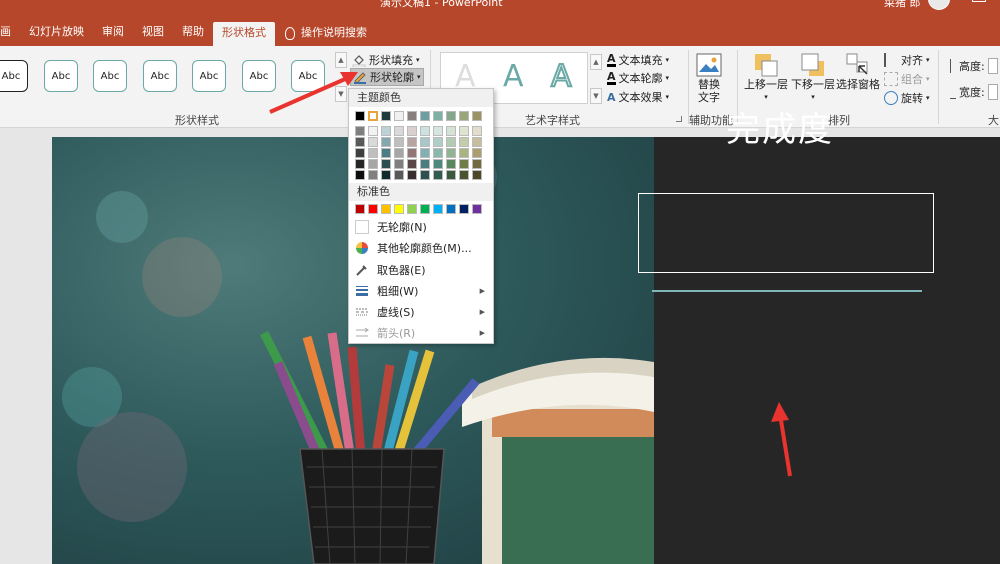  Describe the element at coordinates (907, 79) in the screenshot. I see `group-button: 组合 ▾` at that location.